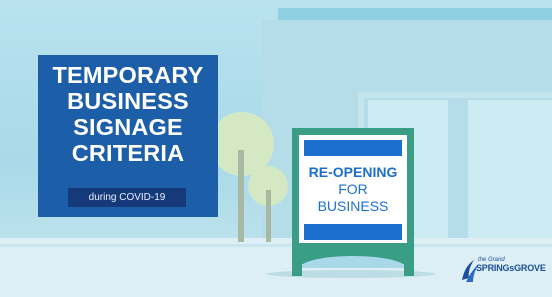 Image resolution: width=552 pixels, height=297 pixels. I want to click on title-line: TEMPORARY, so click(128, 75).